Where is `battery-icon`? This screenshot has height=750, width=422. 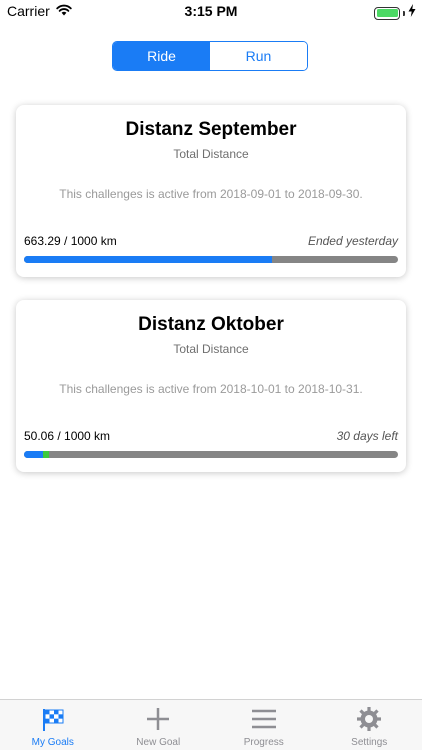
battery-icon is located at coordinates (387, 13).